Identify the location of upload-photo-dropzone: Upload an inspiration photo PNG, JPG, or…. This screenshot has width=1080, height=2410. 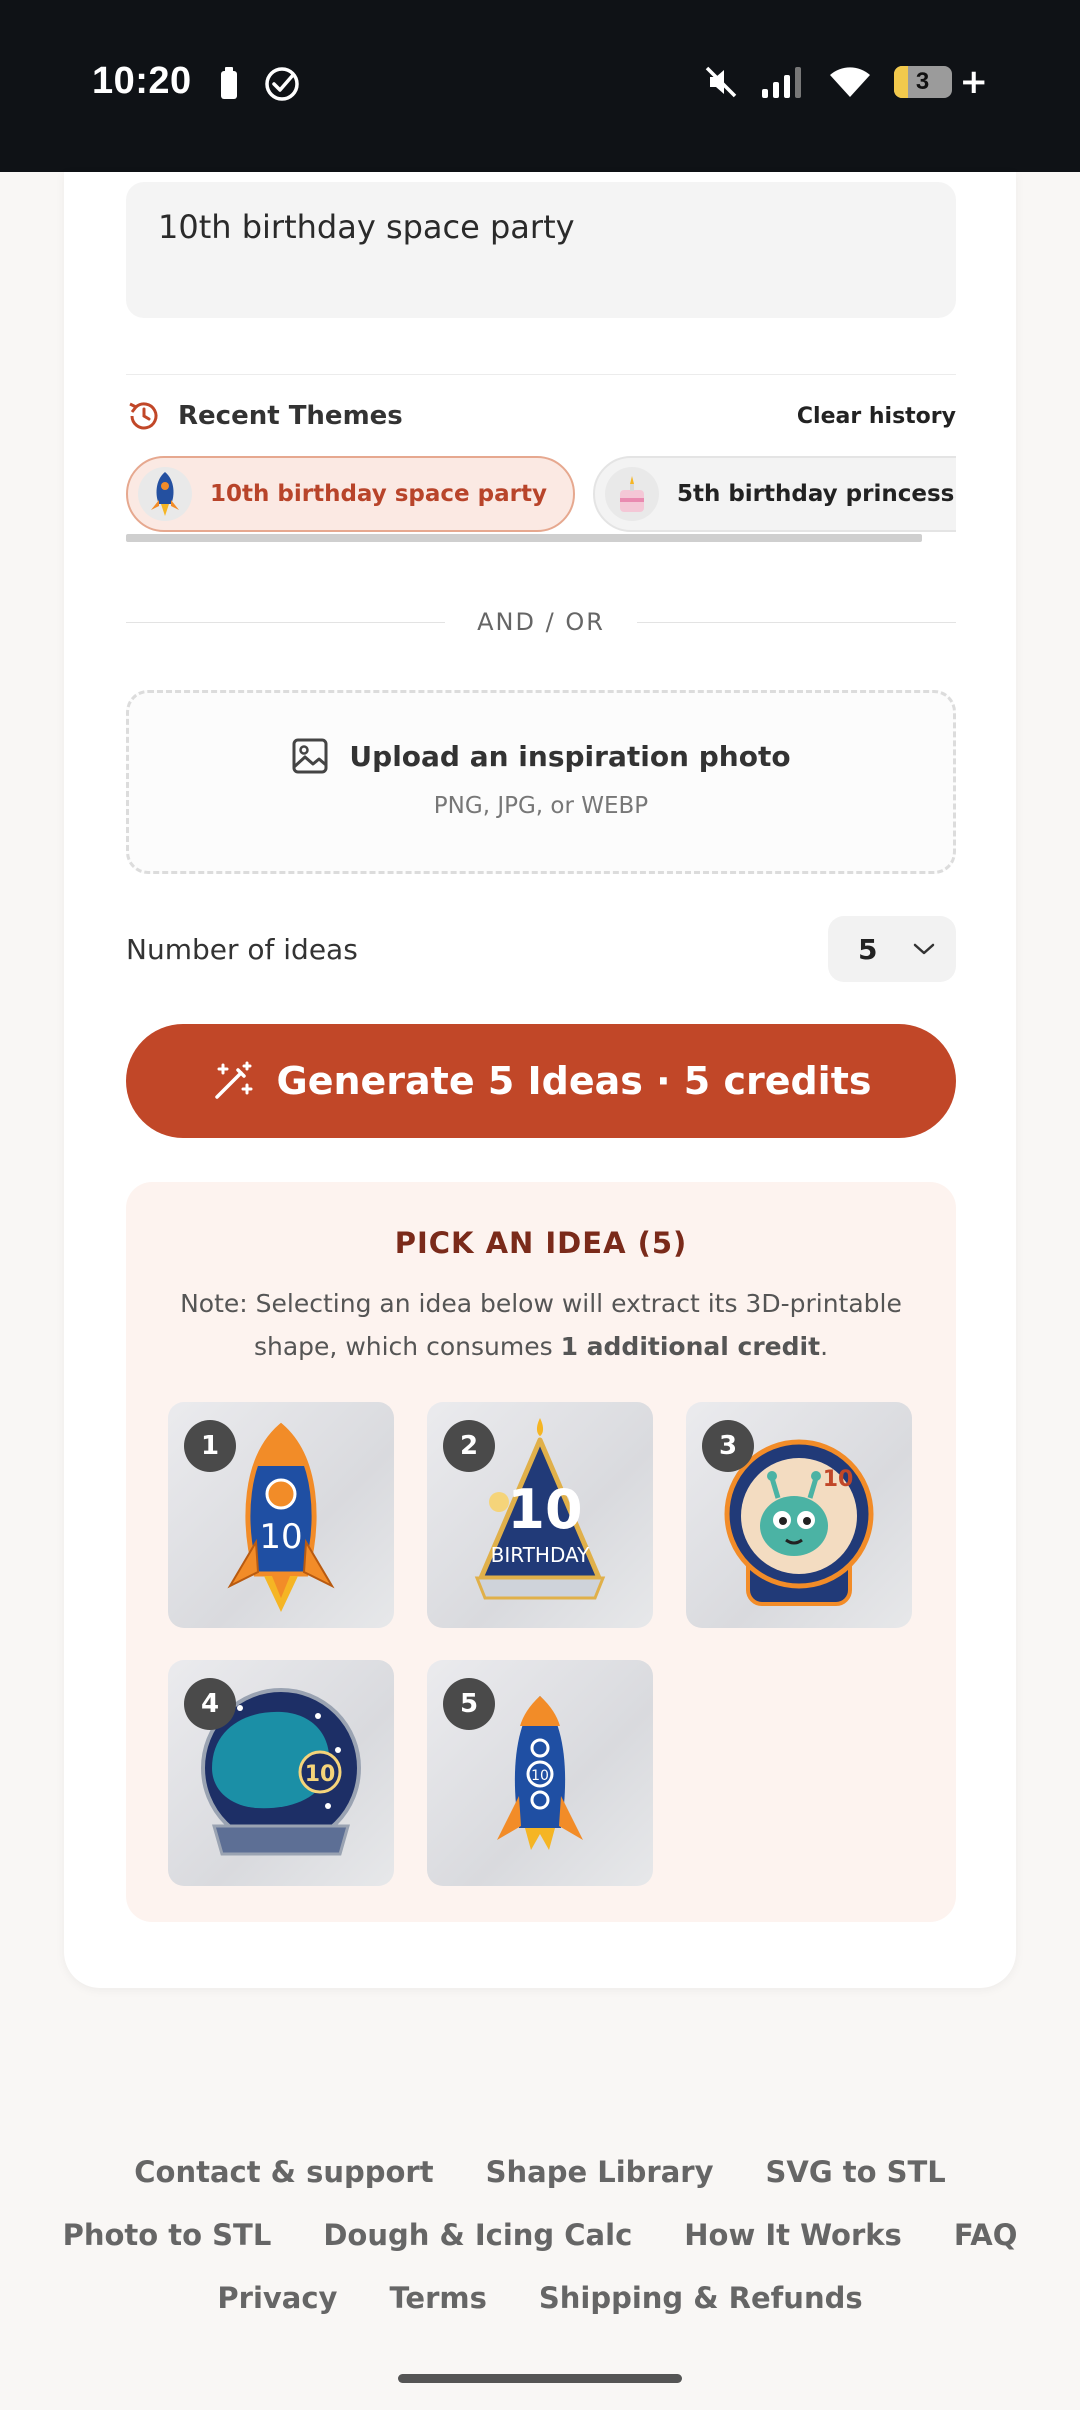
(541, 782).